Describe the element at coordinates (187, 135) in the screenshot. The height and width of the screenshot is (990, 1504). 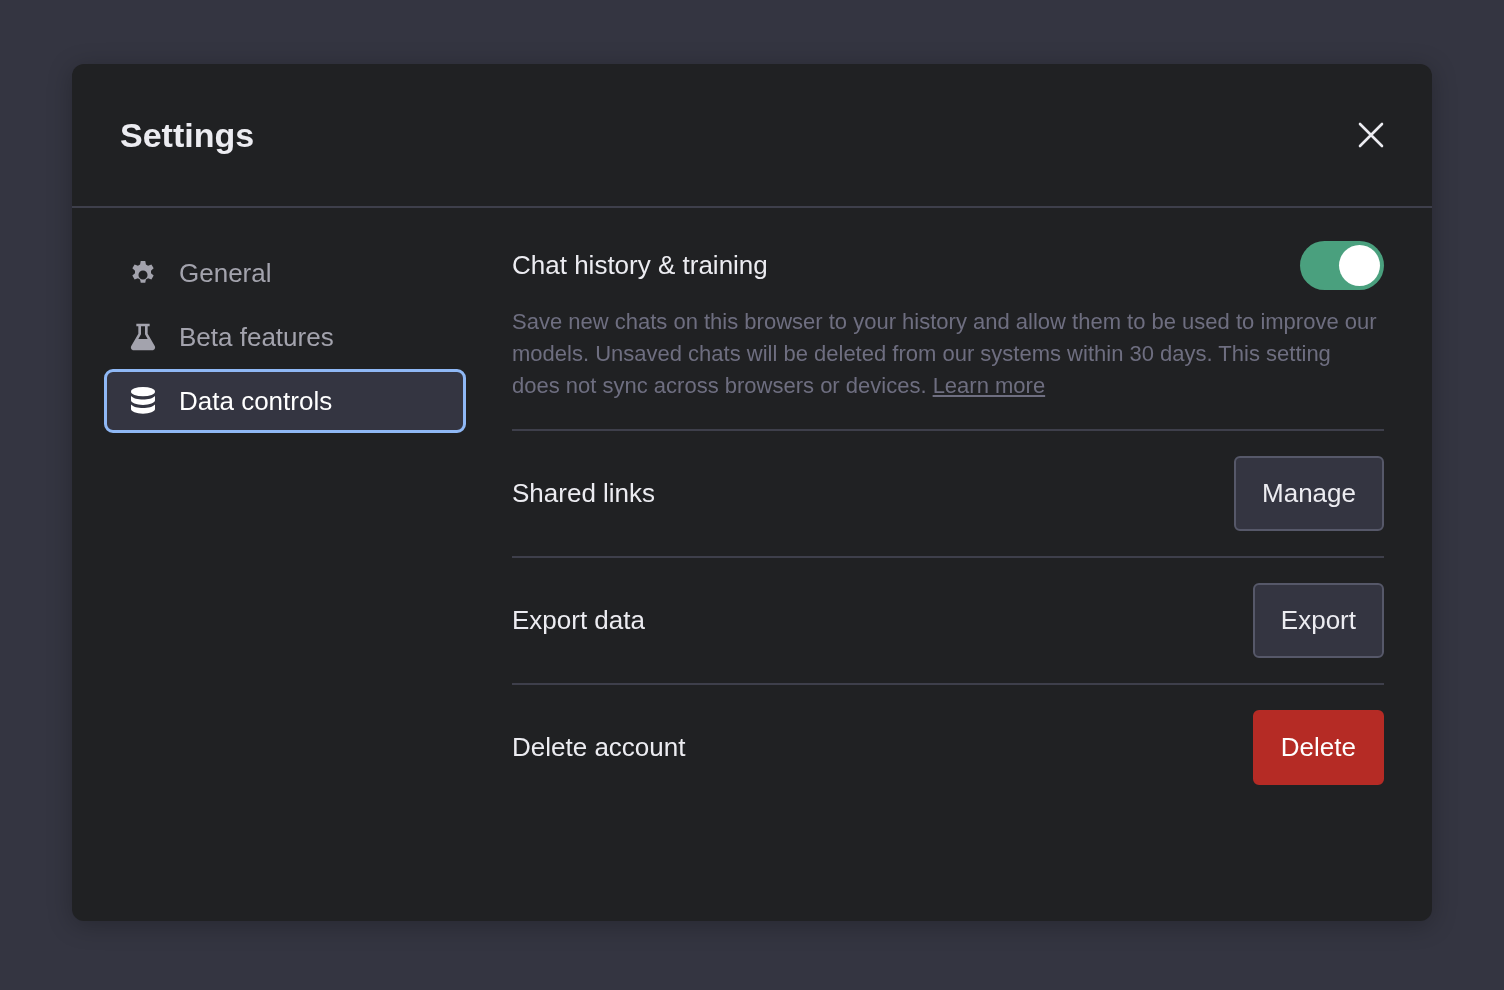
I see `dialog-title: Settings` at that location.